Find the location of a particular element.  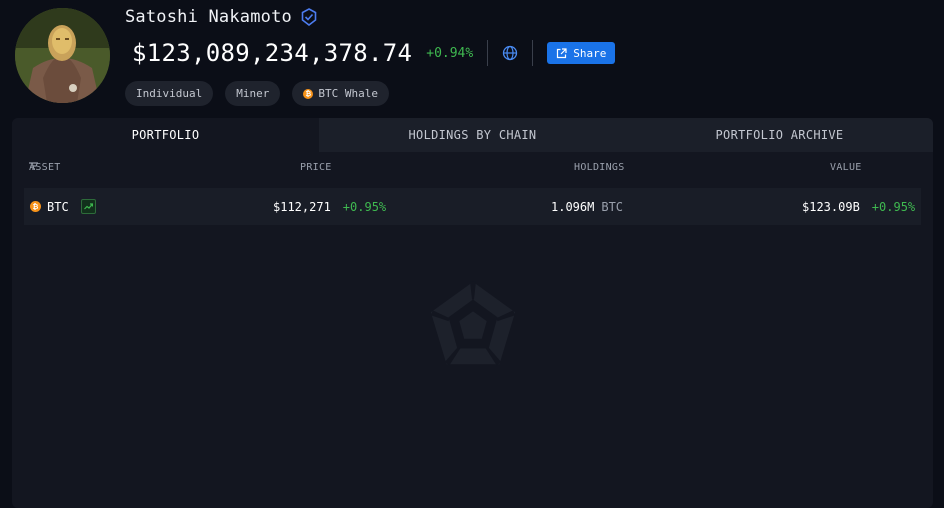

table-header: ASSET PRICE HOLDINGS VALUE is located at coordinates (472, 170).